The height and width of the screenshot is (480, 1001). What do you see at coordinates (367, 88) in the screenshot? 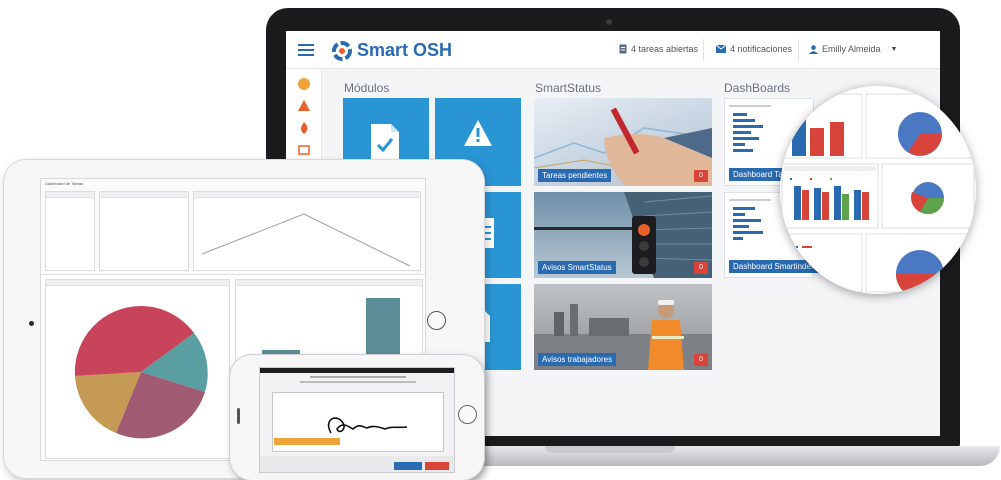
I see `modules-heading: Módulos` at bounding box center [367, 88].